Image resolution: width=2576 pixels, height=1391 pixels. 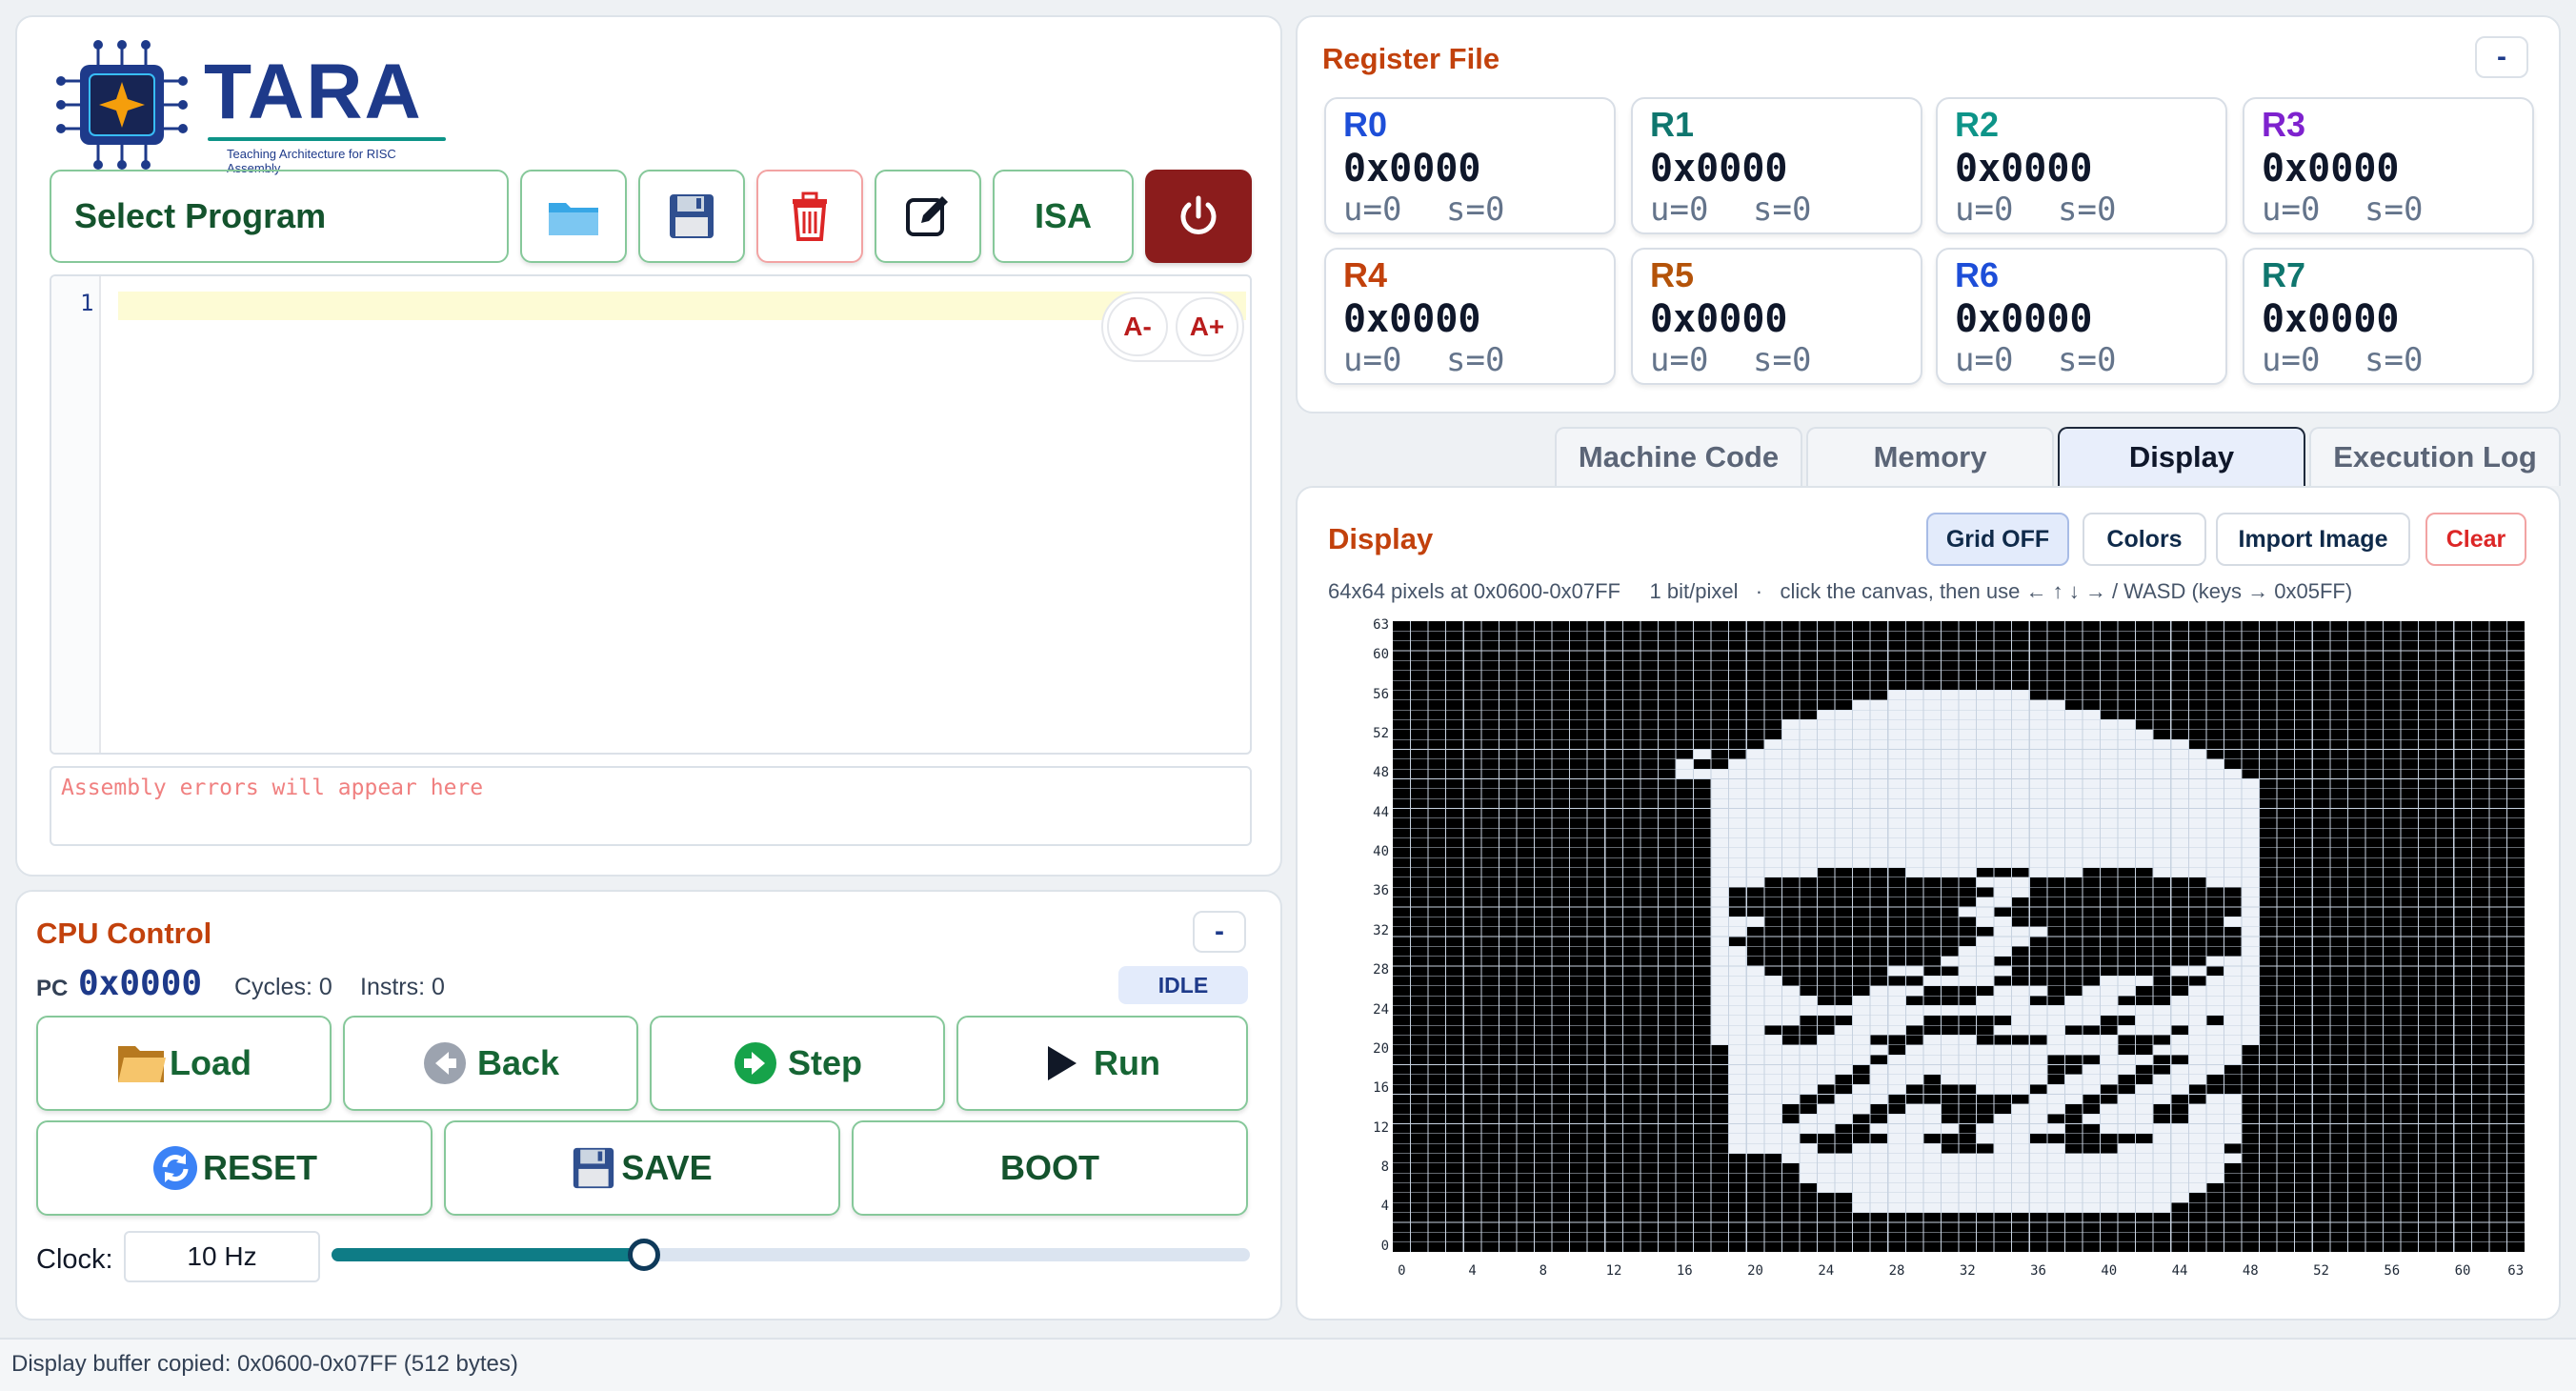 What do you see at coordinates (810, 216) in the screenshot?
I see `delete-program-button` at bounding box center [810, 216].